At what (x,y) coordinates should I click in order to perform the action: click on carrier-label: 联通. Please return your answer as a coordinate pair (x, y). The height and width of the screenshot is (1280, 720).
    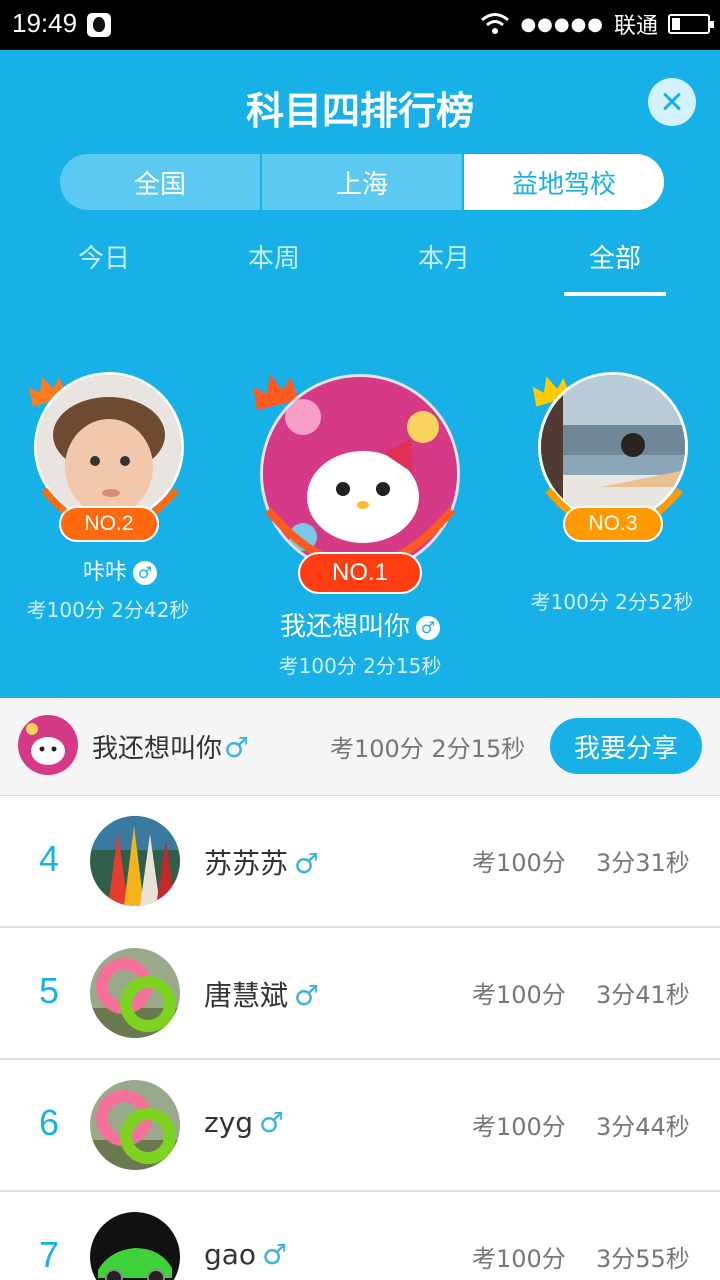
    Looking at the image, I should click on (635, 26).